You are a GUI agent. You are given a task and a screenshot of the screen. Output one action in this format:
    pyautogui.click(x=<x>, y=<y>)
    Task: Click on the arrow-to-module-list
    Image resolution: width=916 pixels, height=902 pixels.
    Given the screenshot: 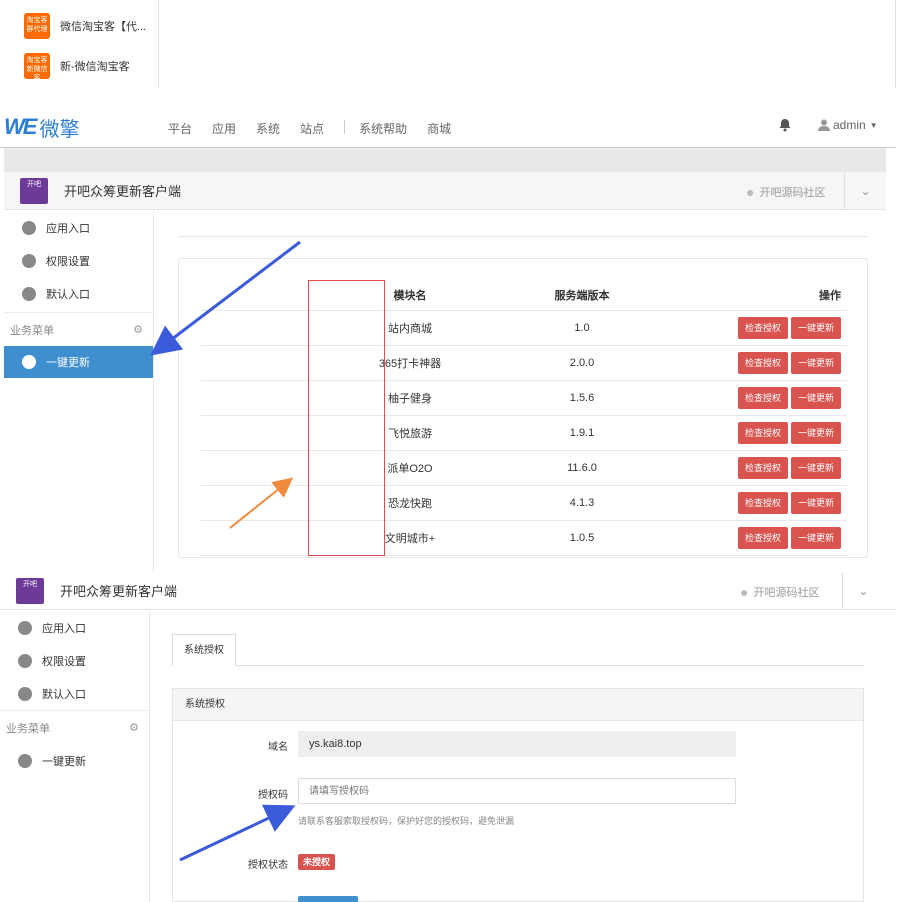 What is the action you would take?
    pyautogui.click(x=261, y=503)
    